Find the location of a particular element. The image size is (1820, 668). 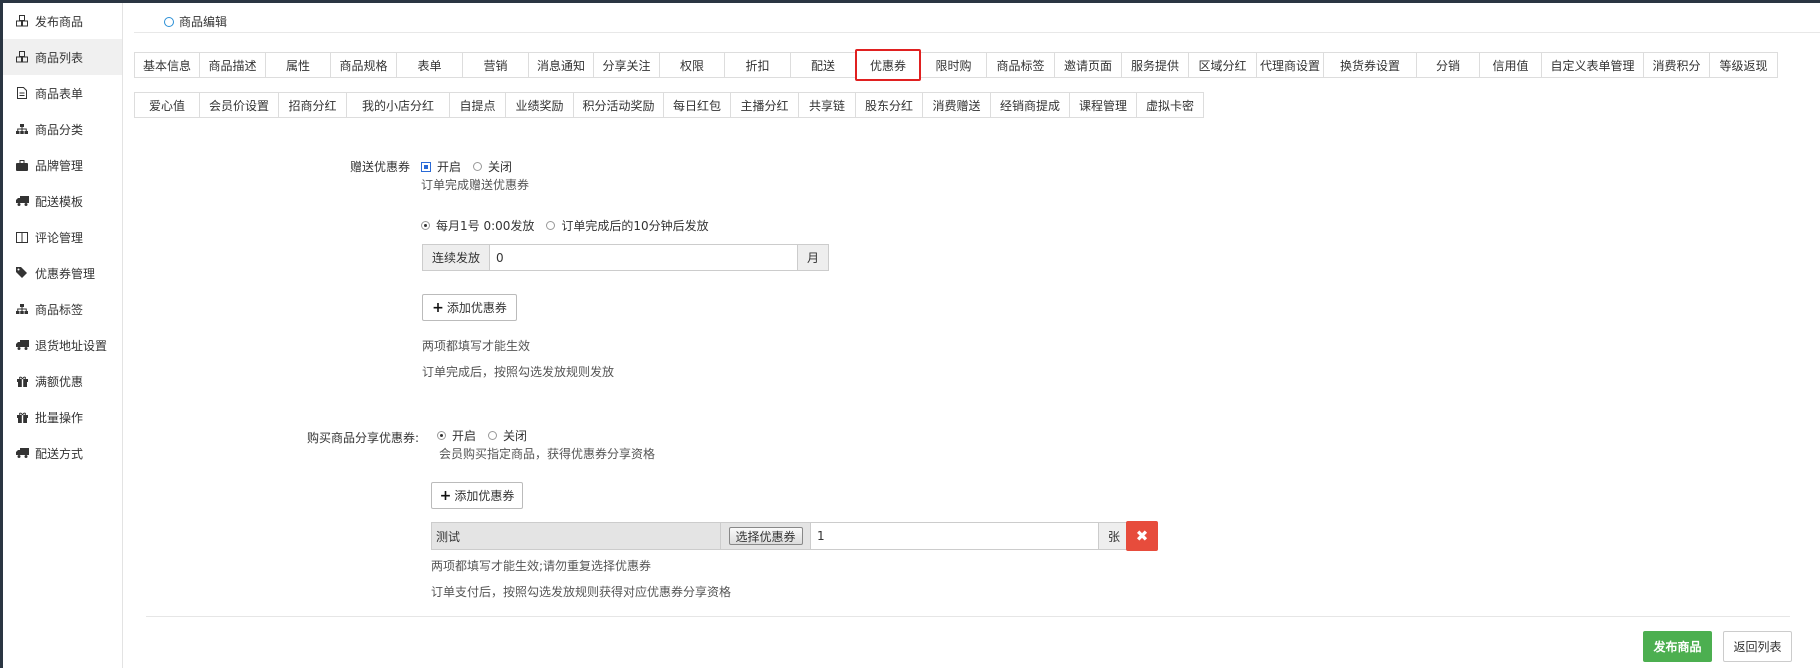

add-gift-coupon-button: + 添加优惠券 is located at coordinates (469, 307).